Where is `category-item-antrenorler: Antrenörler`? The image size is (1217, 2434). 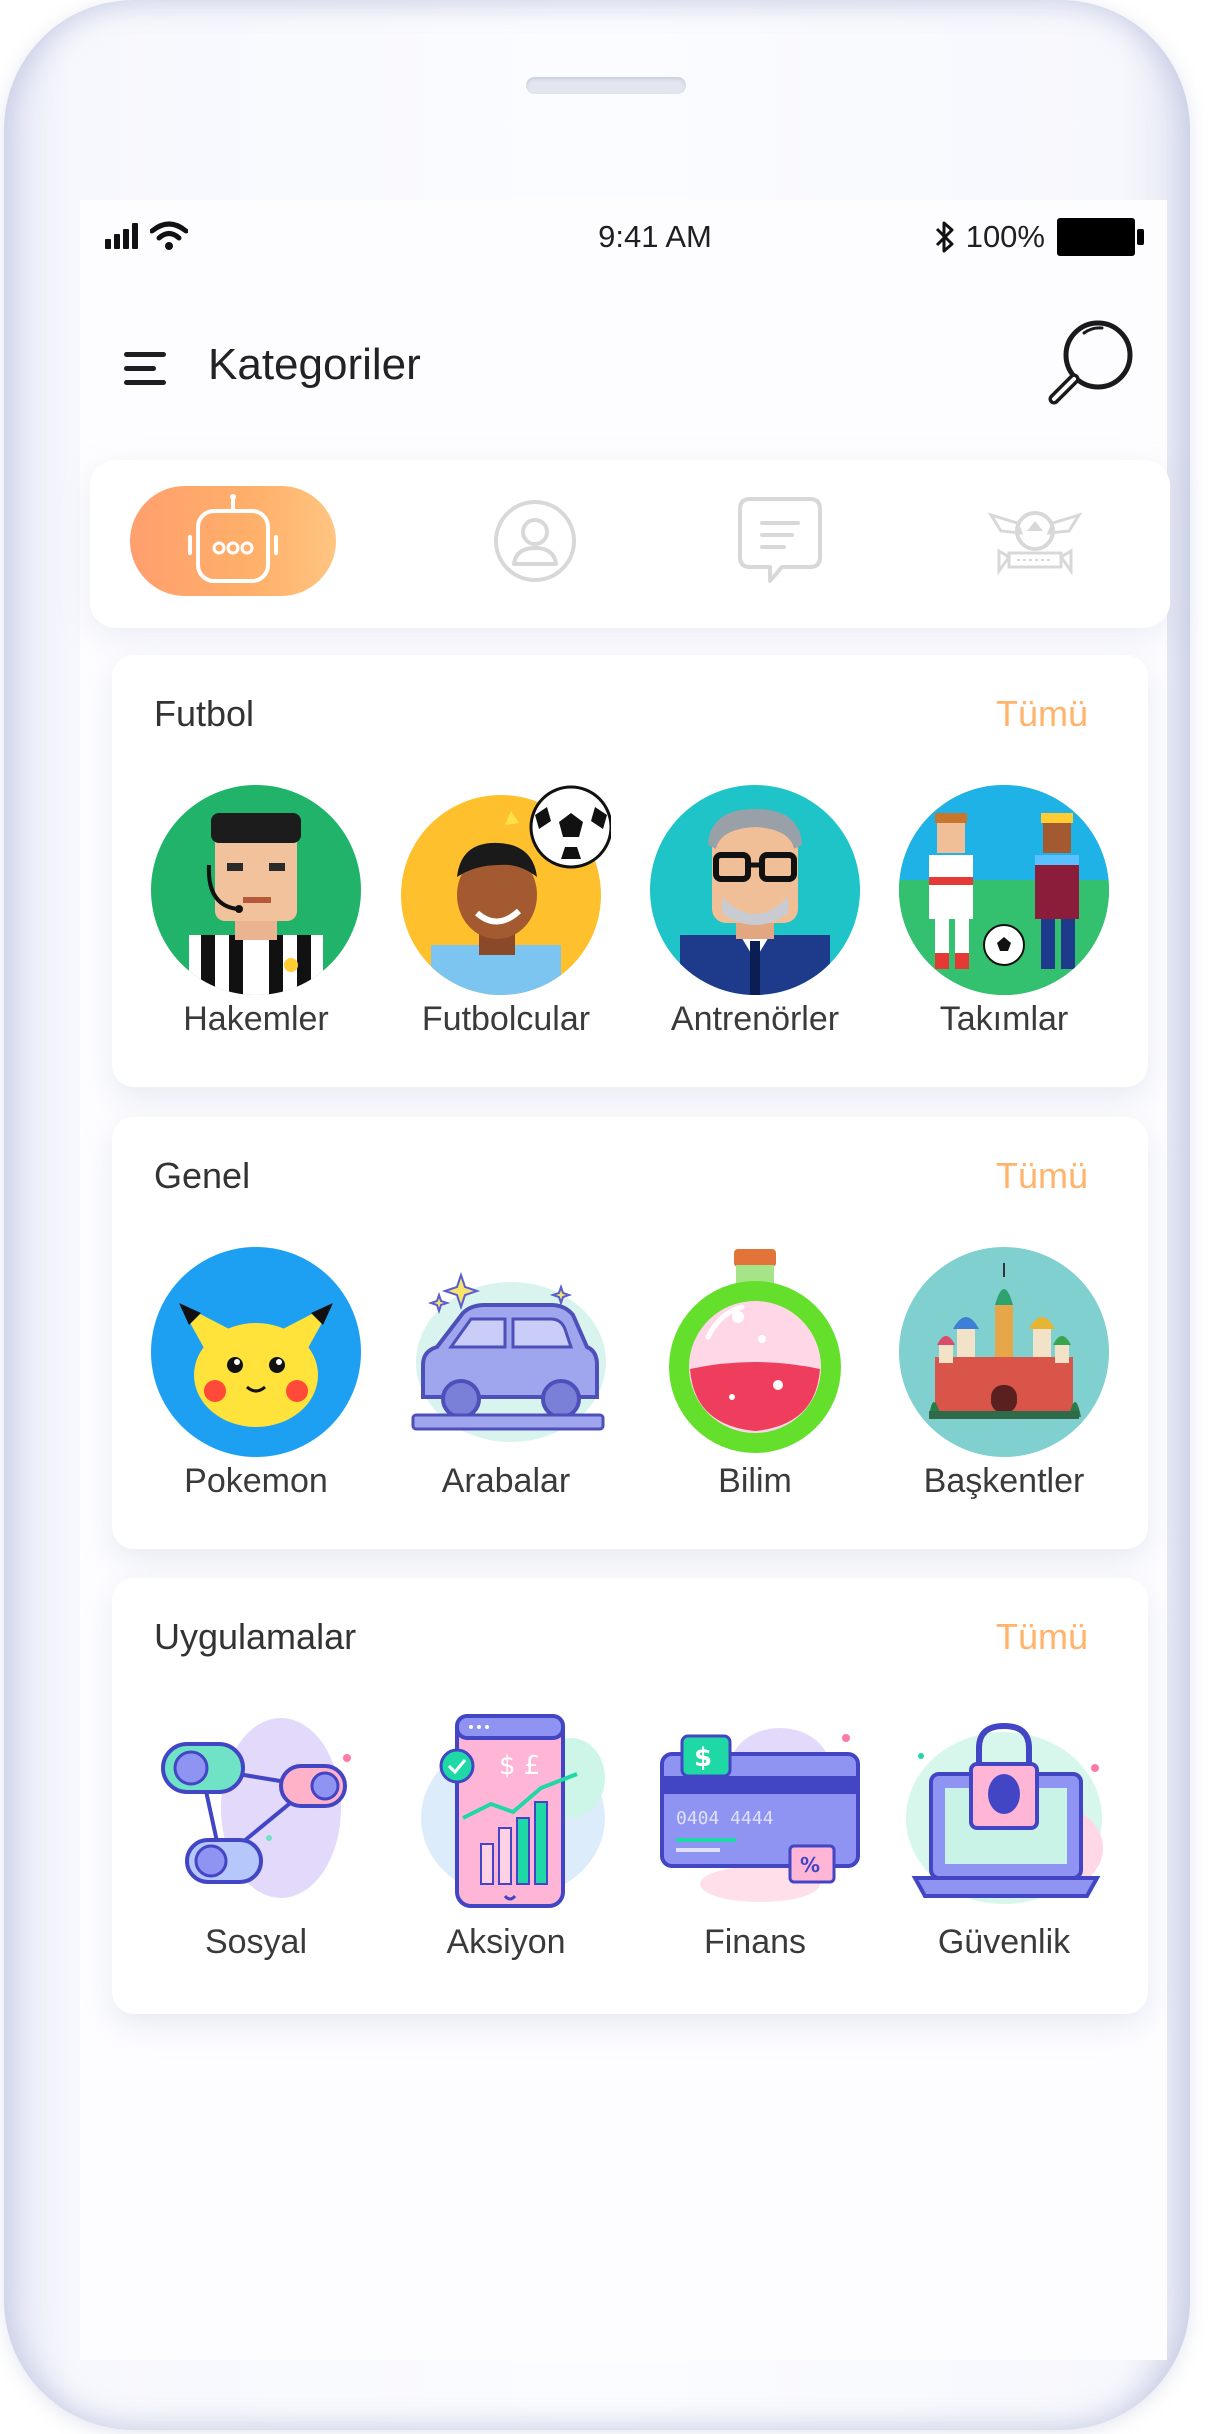
category-item-antrenorler: Antrenörler is located at coordinates (755, 915).